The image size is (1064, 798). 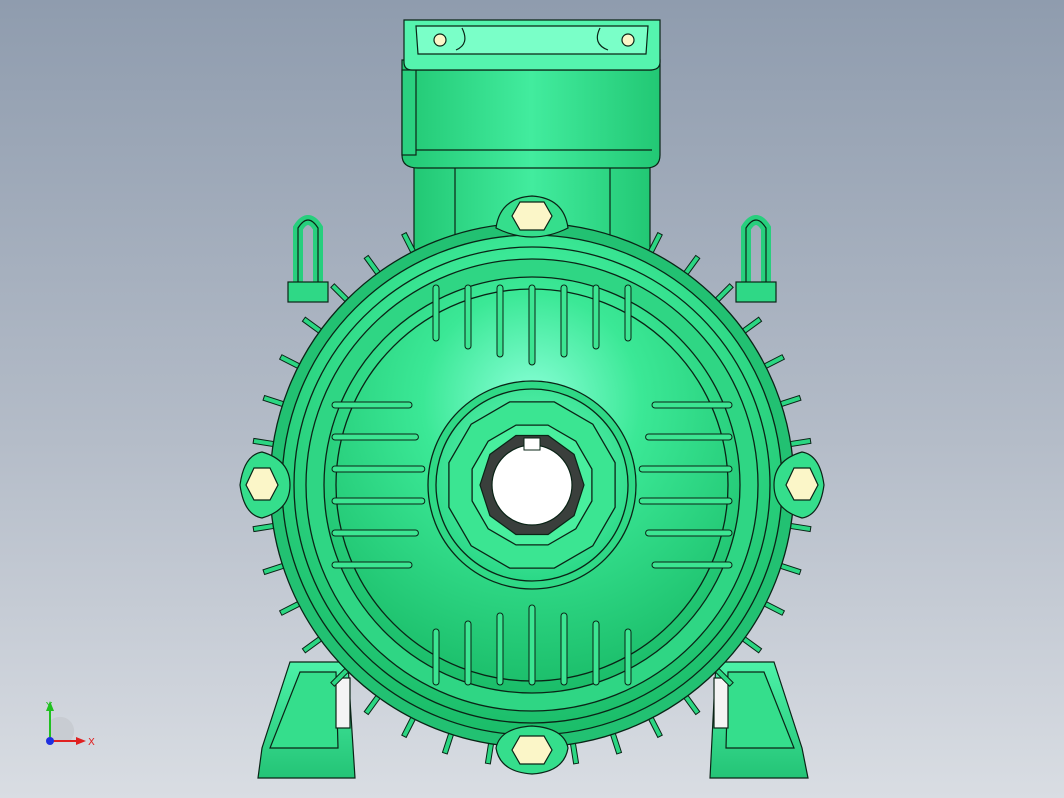 What do you see at coordinates (756, 259) in the screenshot?
I see `right-lifting-eye` at bounding box center [756, 259].